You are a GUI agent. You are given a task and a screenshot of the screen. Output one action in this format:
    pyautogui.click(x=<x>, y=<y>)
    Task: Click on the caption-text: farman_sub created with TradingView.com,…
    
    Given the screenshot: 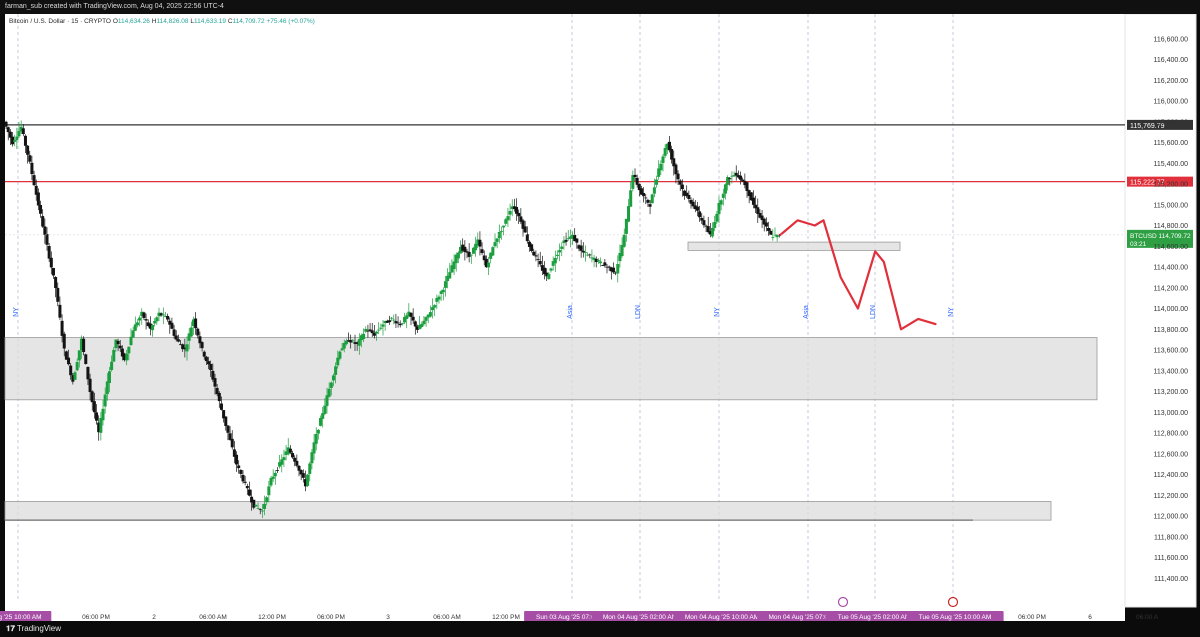 What is the action you would take?
    pyautogui.click(x=114, y=6)
    